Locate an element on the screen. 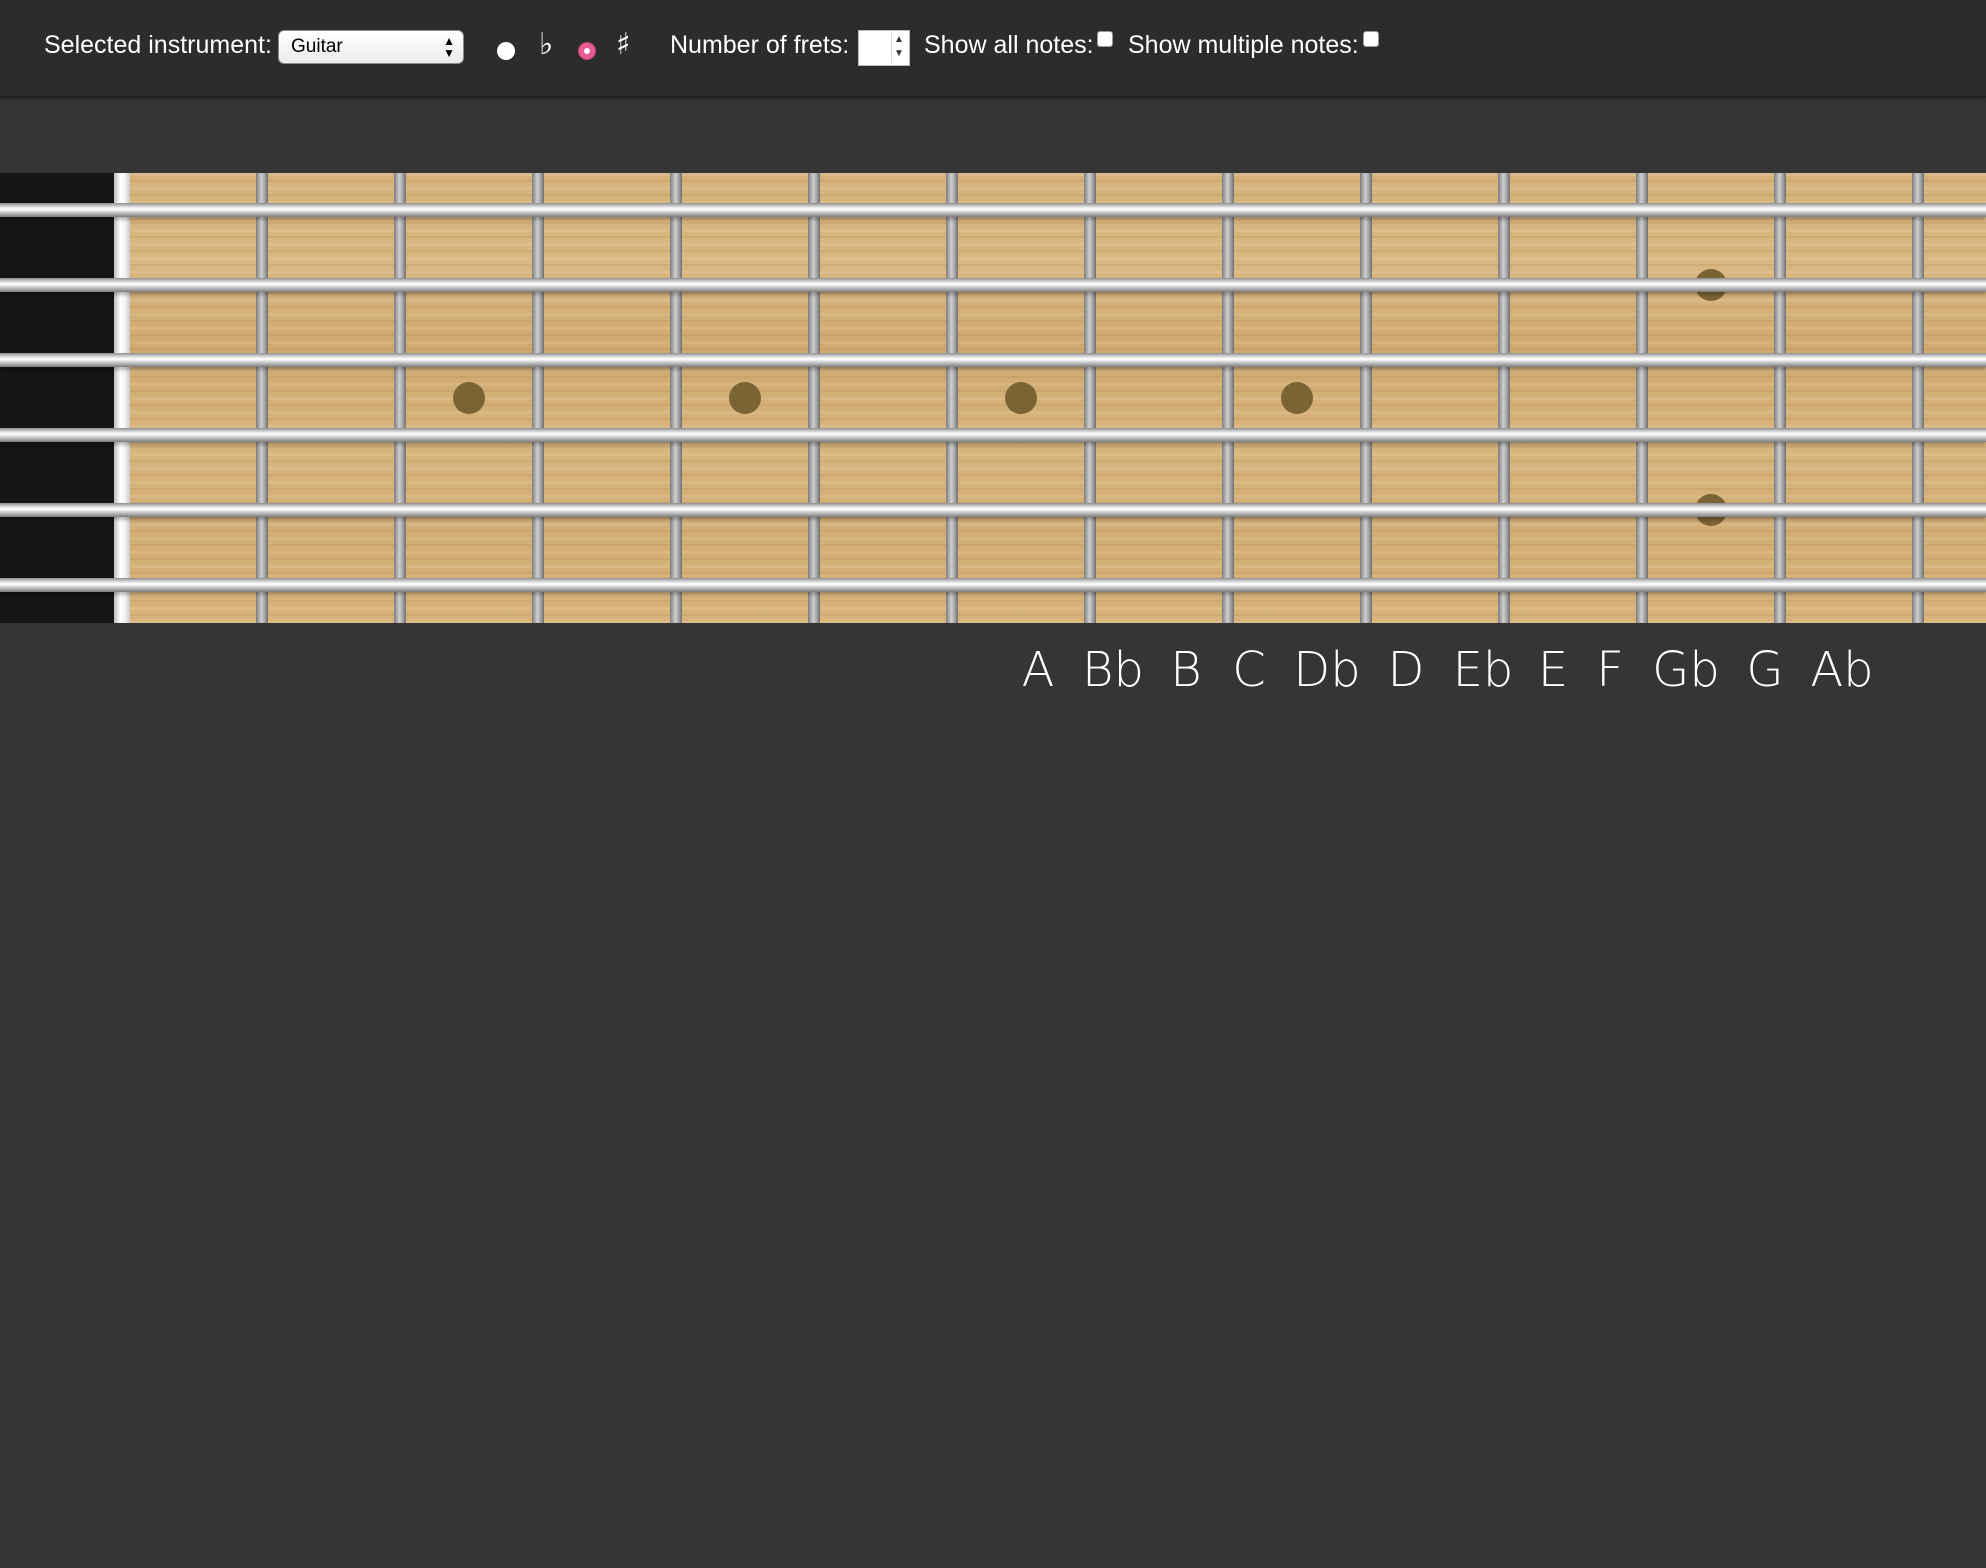 This screenshot has width=1986, height=1568. natural-radio is located at coordinates (506, 51).